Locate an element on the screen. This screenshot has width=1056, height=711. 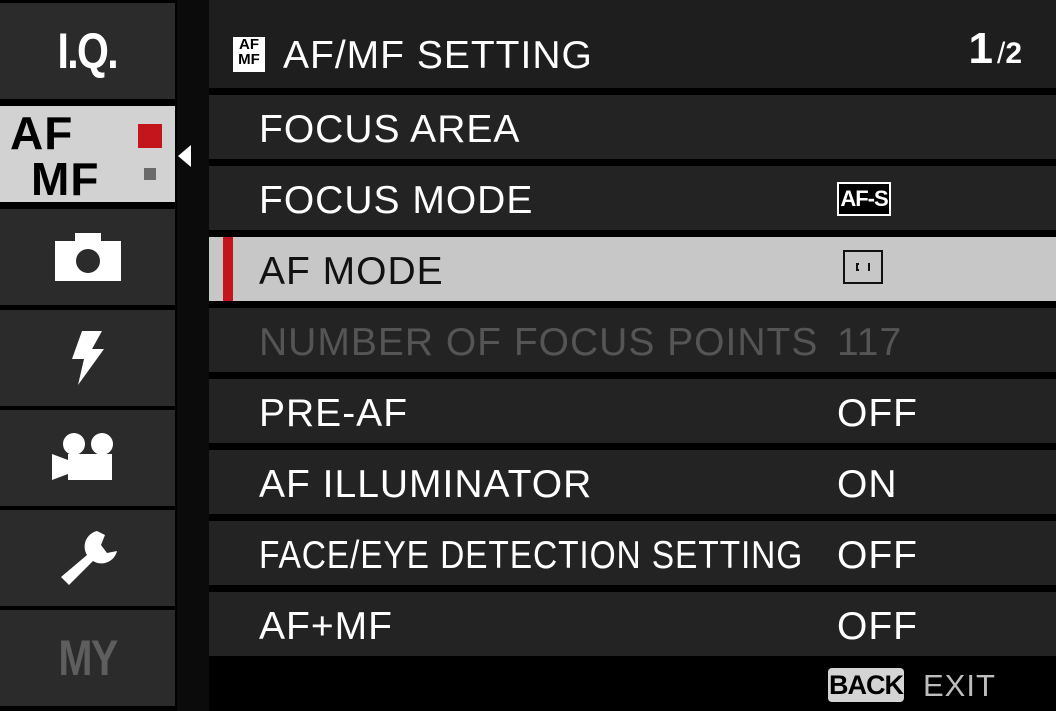
tab-image-quality: I.Q. is located at coordinates (87, 51).